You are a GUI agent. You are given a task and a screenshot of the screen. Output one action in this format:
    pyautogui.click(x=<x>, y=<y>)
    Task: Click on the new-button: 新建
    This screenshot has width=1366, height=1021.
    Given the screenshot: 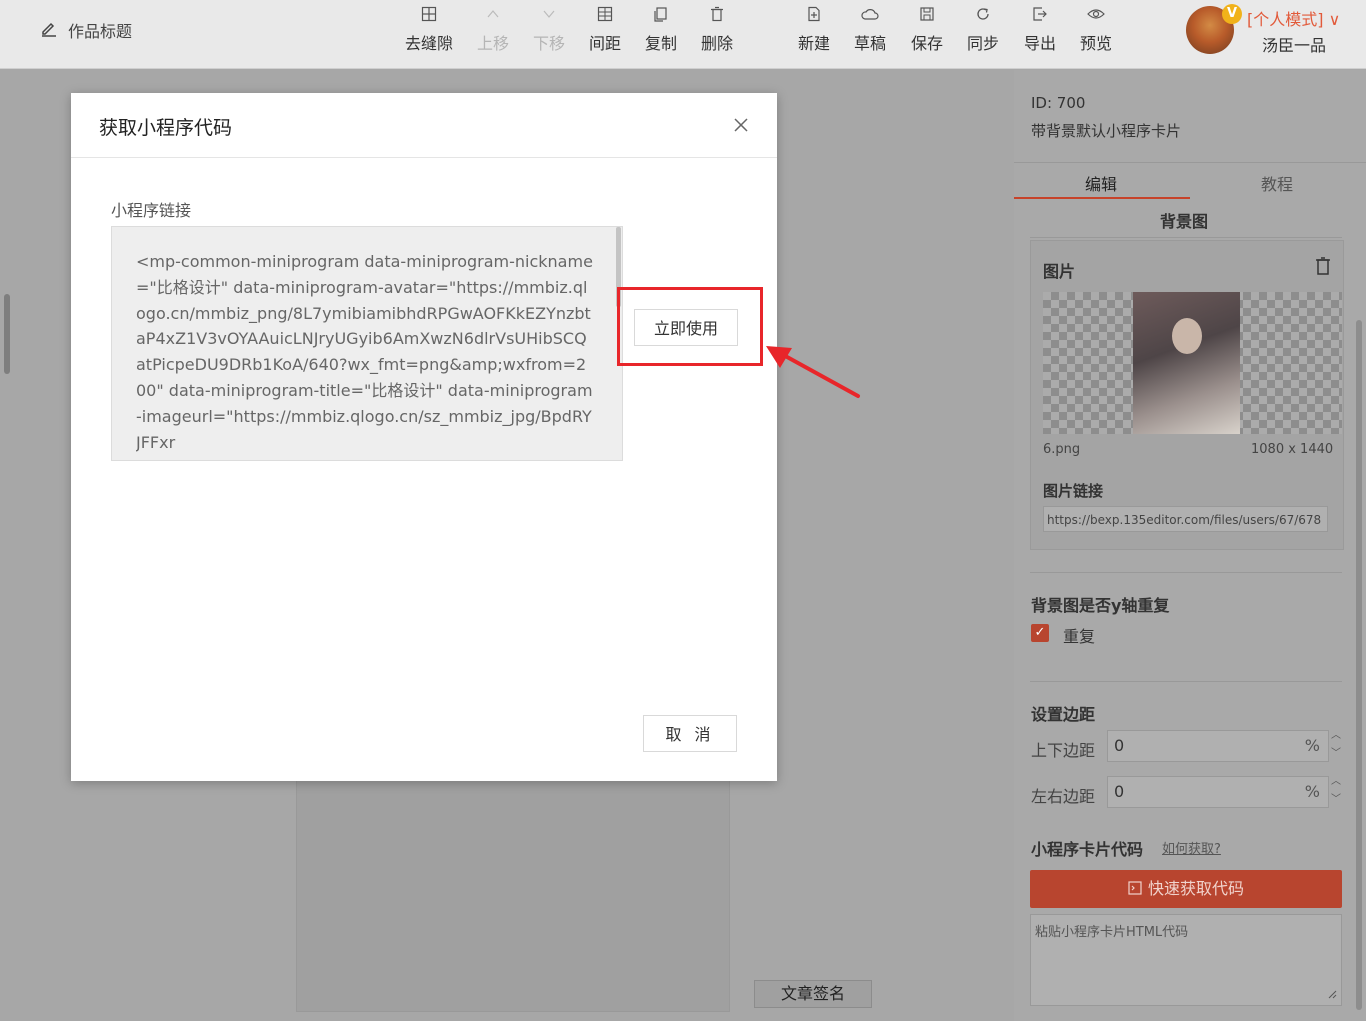 What is the action you would take?
    pyautogui.click(x=814, y=30)
    